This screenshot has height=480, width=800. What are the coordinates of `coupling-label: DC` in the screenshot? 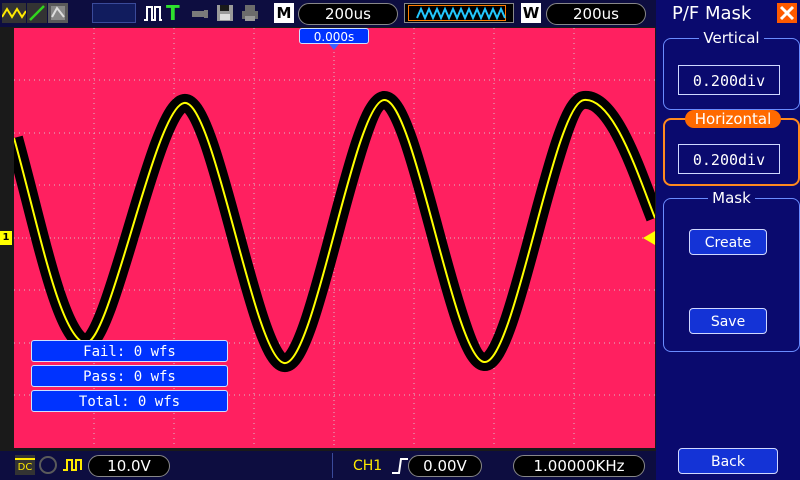 It's located at (25, 467).